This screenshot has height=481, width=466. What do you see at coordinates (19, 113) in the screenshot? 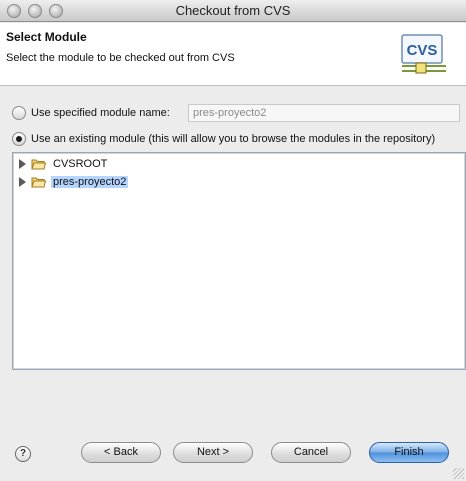
I see `specified-module-radio` at bounding box center [19, 113].